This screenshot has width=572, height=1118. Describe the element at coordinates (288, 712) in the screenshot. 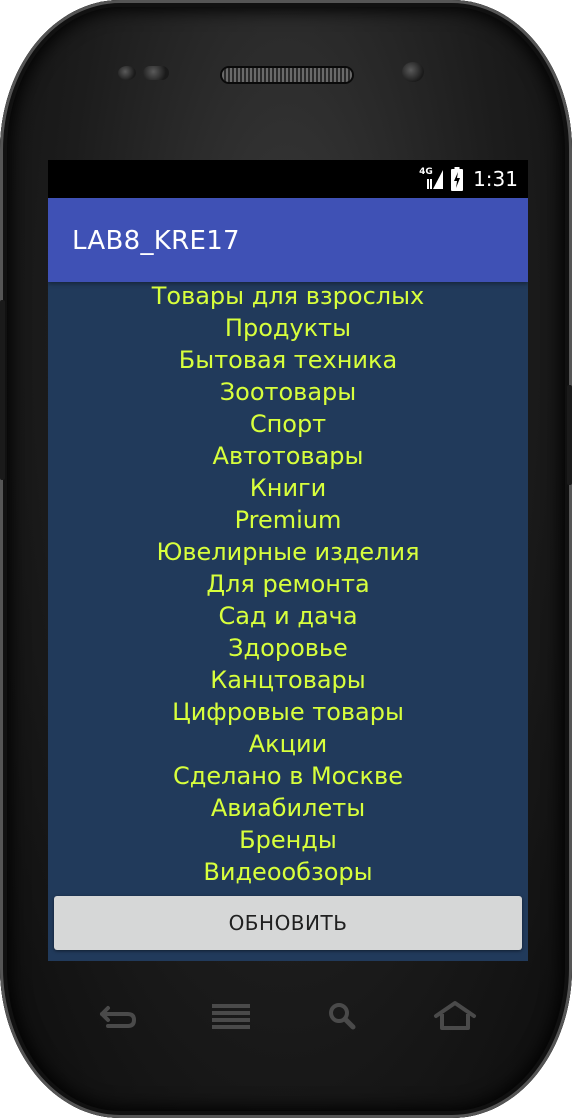

I see `list-item: Цифровые товары` at that location.